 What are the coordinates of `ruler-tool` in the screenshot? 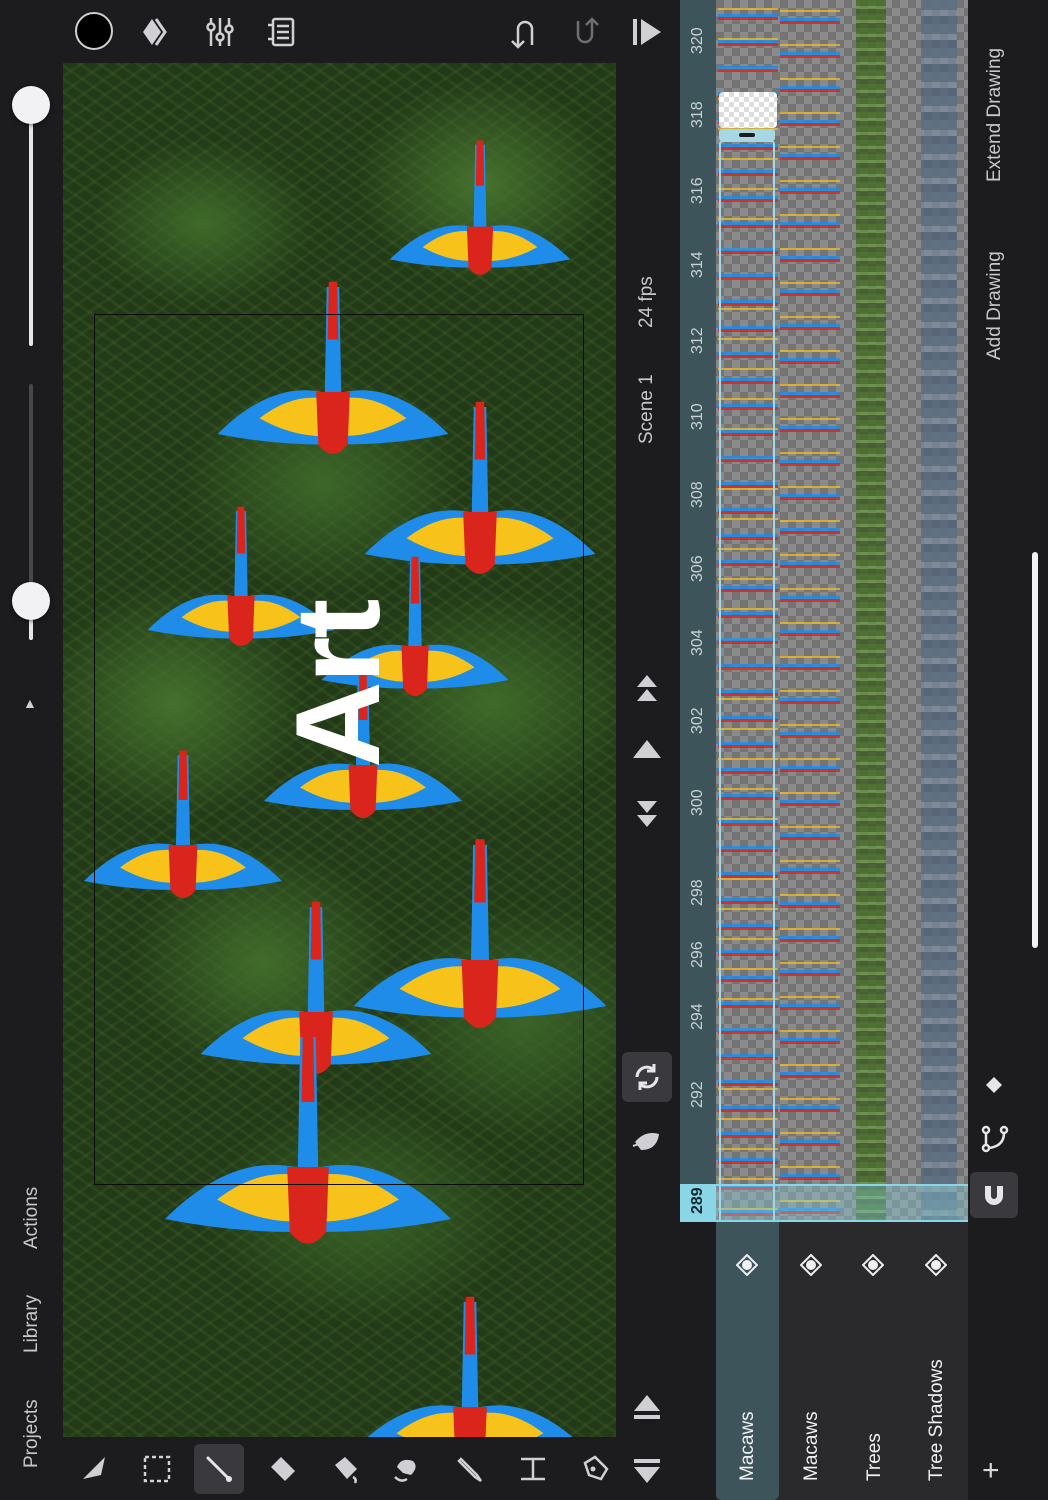 It's located at (533, 1469).